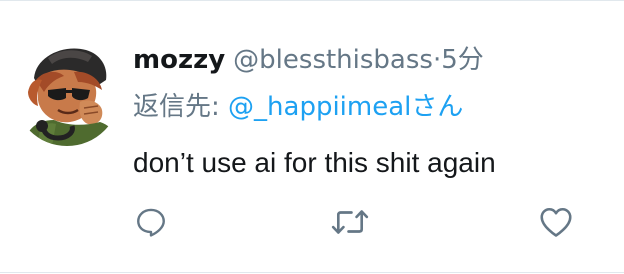  Describe the element at coordinates (312, 272) in the screenshot. I see `bottom-divider` at that location.